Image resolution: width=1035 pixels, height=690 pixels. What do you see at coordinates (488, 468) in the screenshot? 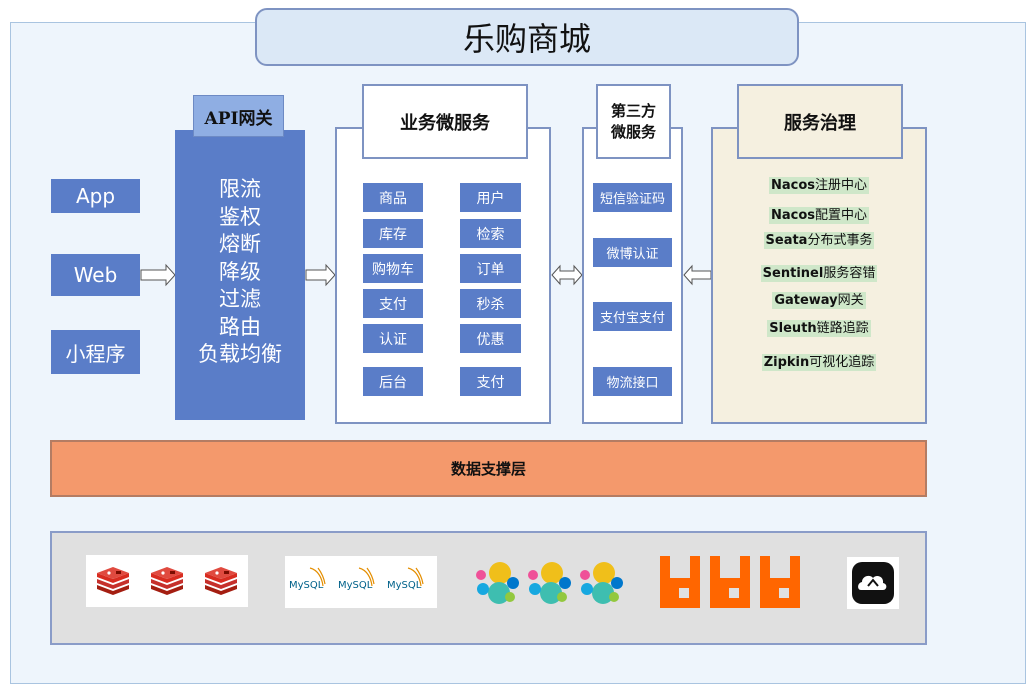
I see `data-support-layer: 数据支撑层` at bounding box center [488, 468].